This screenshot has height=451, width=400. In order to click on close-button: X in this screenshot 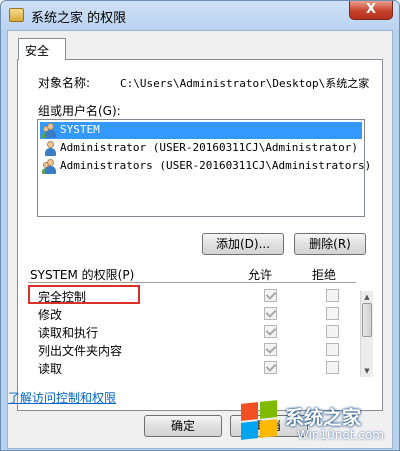, I will do `click(371, 10)`.